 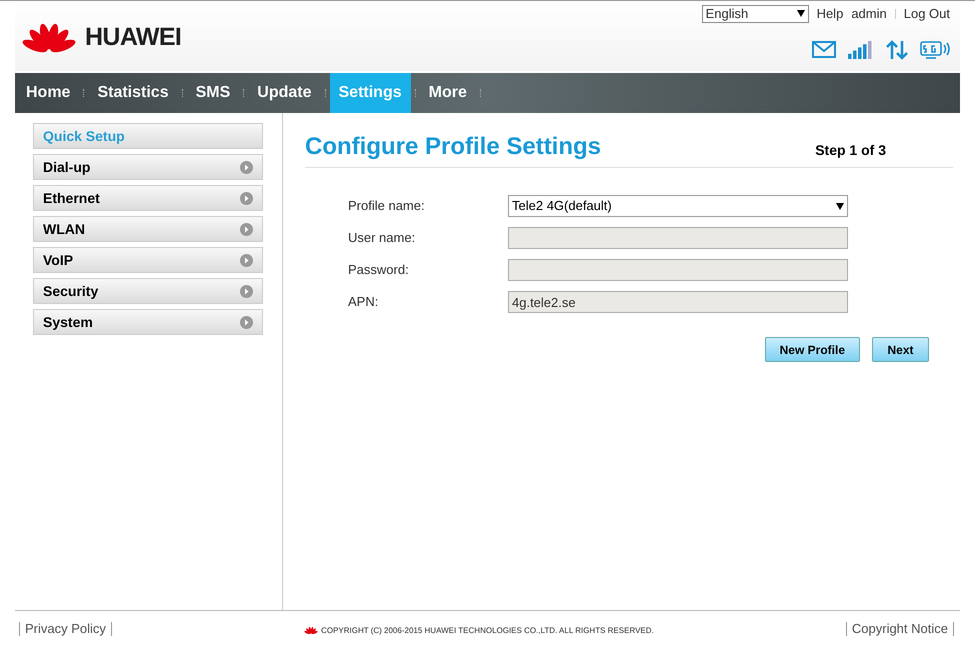 What do you see at coordinates (678, 302) in the screenshot?
I see `input-field: 4g.tele2.se` at bounding box center [678, 302].